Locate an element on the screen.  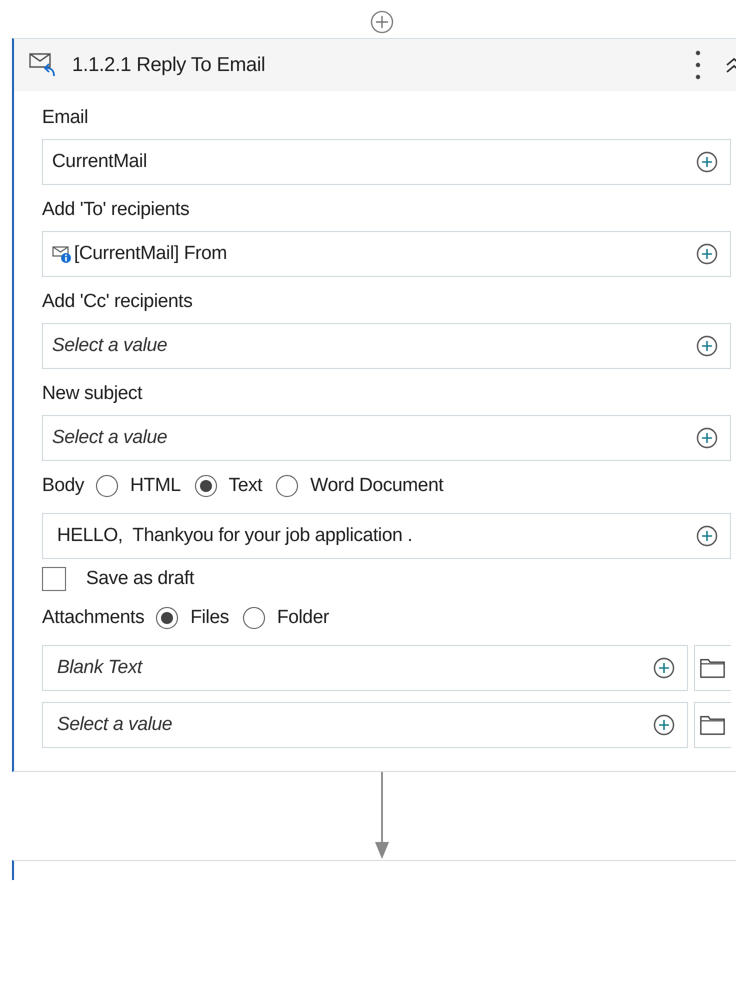
input-field: CurrentMail is located at coordinates (386, 162).